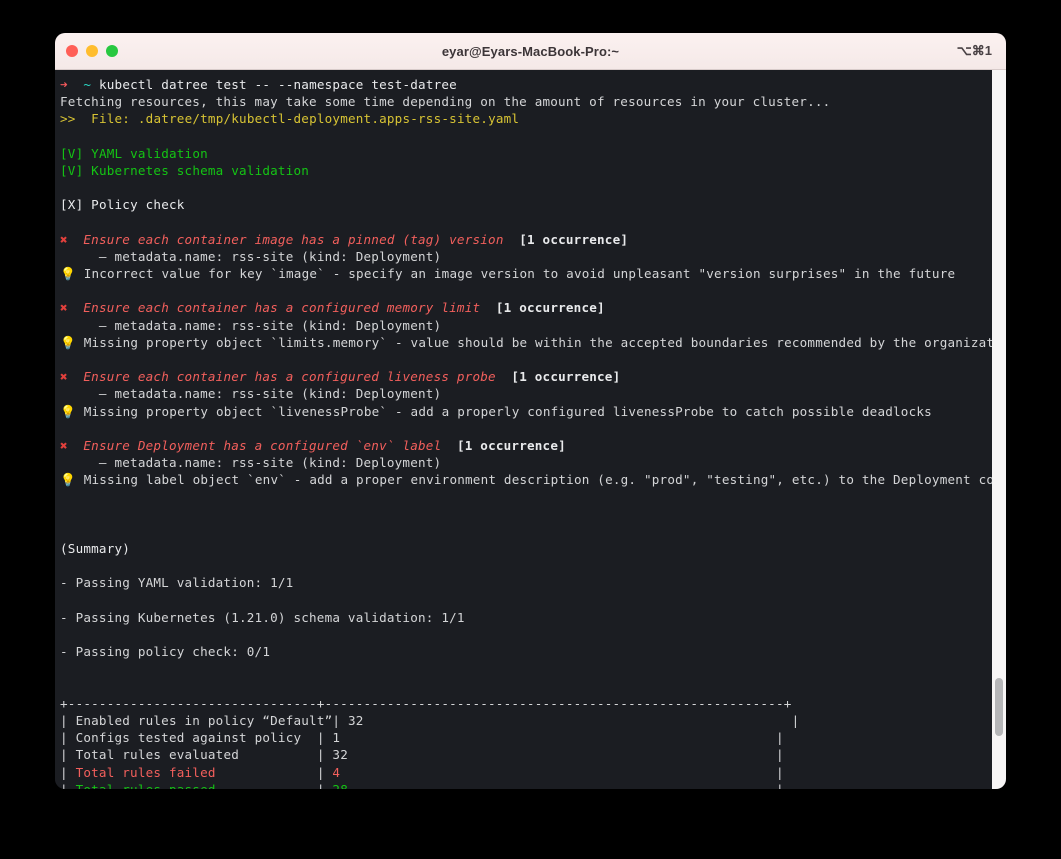 This screenshot has width=1061, height=859. What do you see at coordinates (72, 170) in the screenshot?
I see `check-marker: [V]` at bounding box center [72, 170].